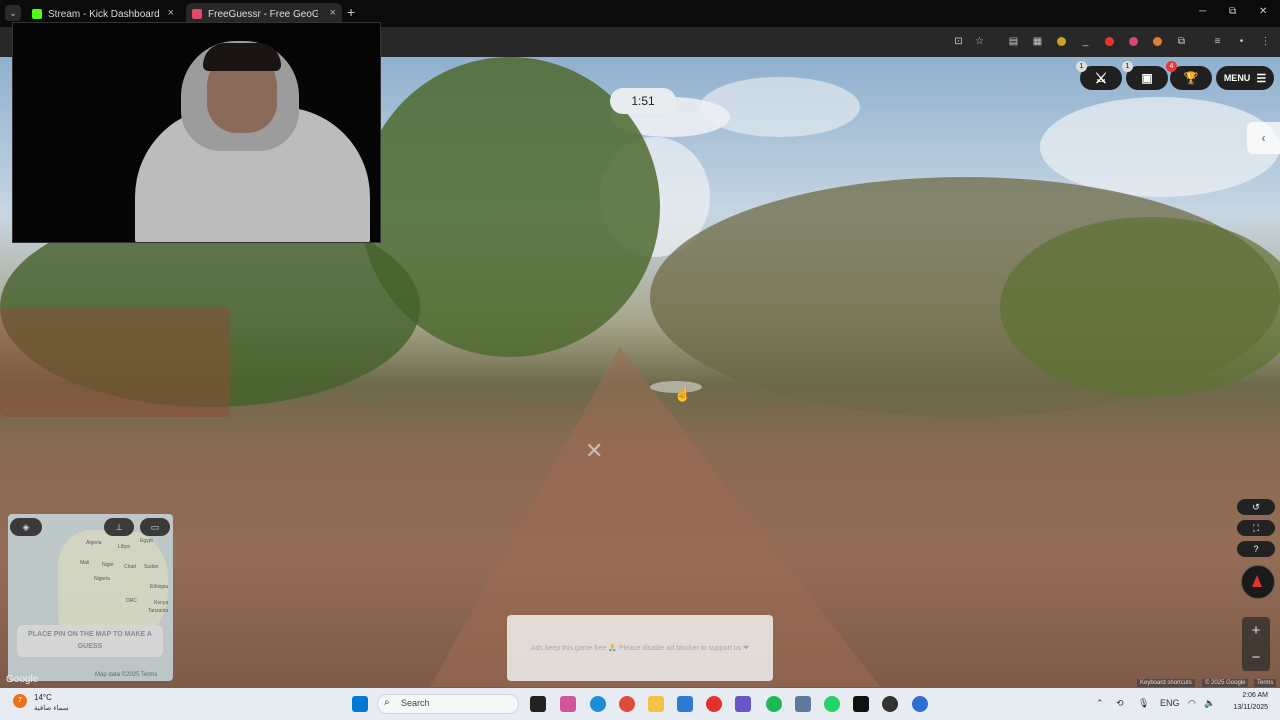  What do you see at coordinates (643, 101) in the screenshot?
I see `round-timer: 1:51` at bounding box center [643, 101].